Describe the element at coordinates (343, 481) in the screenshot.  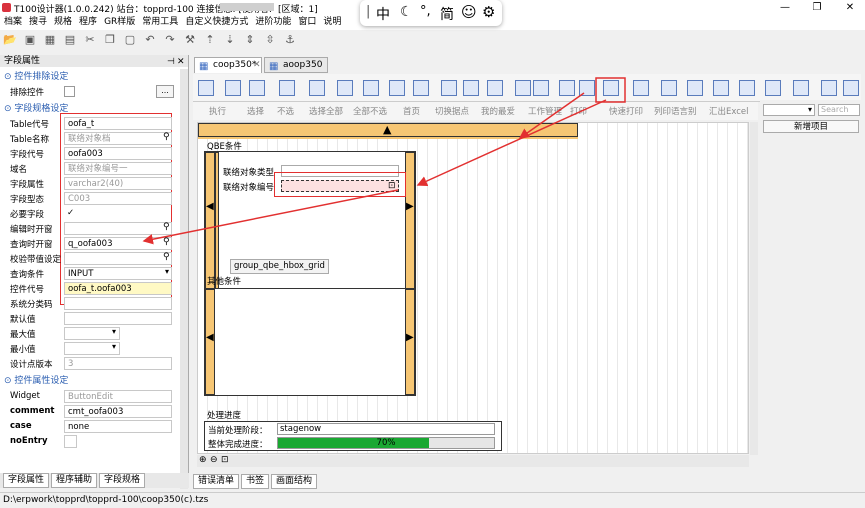
I see `bottom-tabs: 错误清单 书签 画面结构` at that location.